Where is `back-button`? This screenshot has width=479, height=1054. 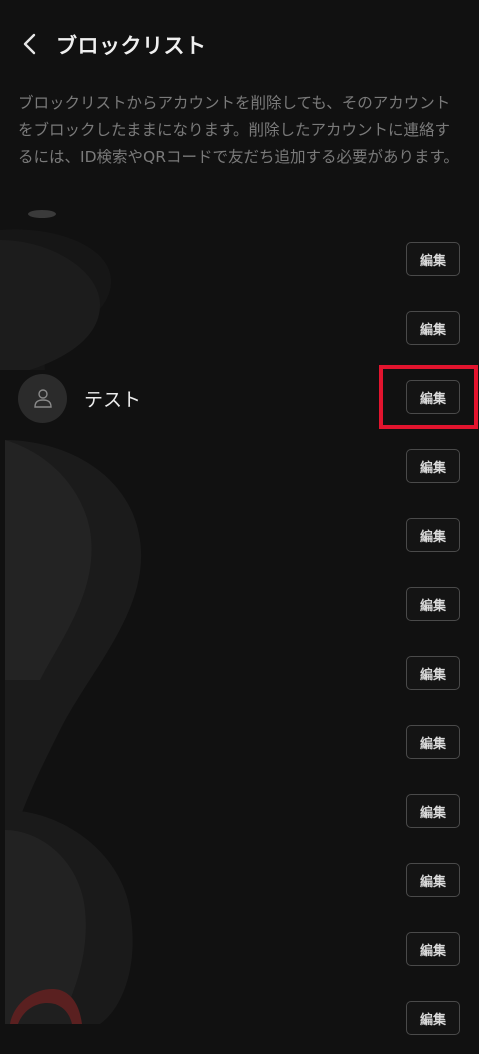 back-button is located at coordinates (30, 44).